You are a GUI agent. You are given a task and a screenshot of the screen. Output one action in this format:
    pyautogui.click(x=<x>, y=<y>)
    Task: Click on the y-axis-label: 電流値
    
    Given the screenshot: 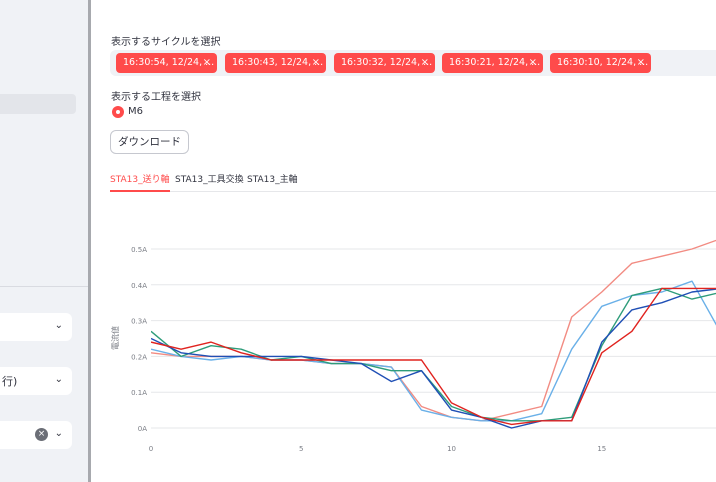 What is the action you would take?
    pyautogui.click(x=115, y=338)
    